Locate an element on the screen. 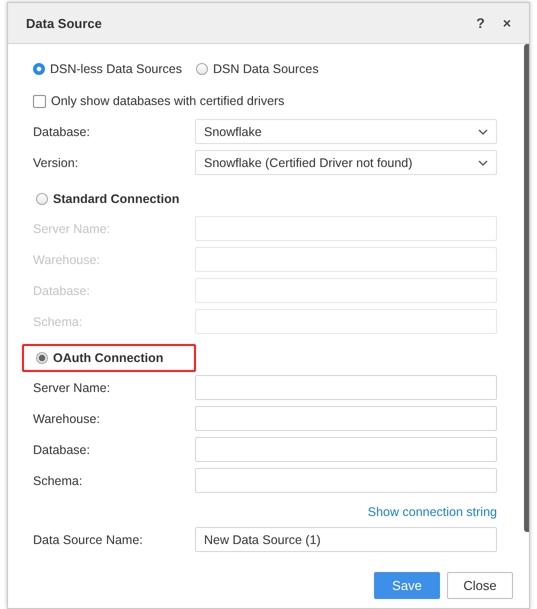 The height and width of the screenshot is (609, 537). connection-radio: OAuth Connection is located at coordinates (100, 358).